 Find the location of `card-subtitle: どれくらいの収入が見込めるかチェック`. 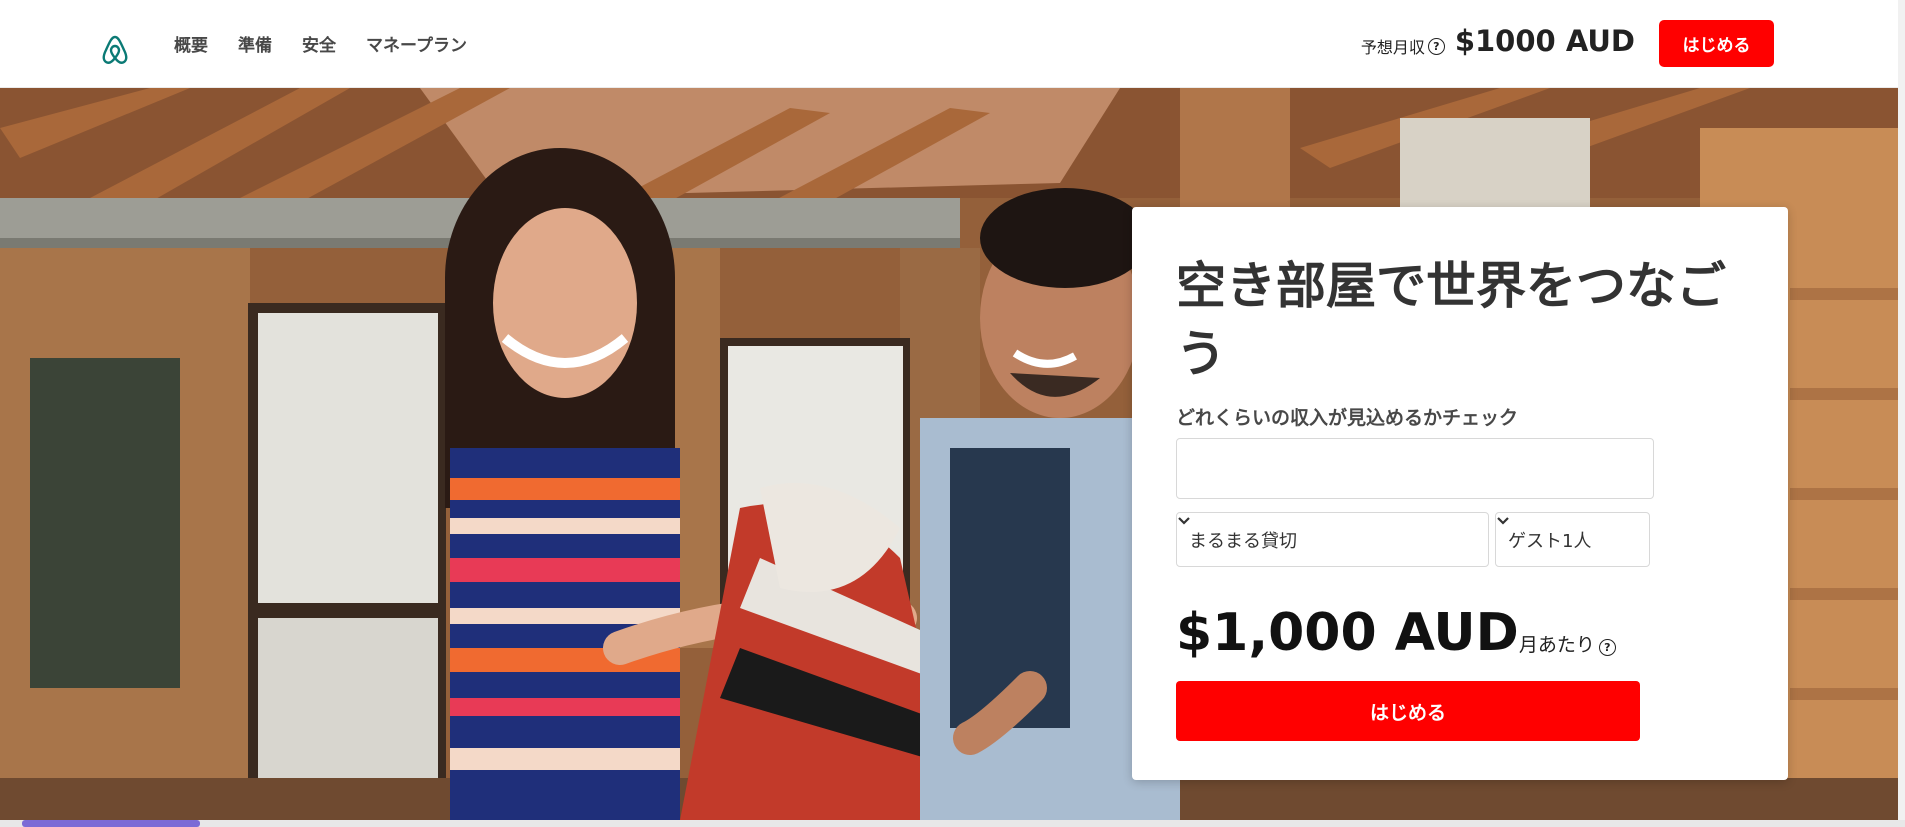

card-subtitle: どれくらいの収入が見込めるかチェック is located at coordinates (1347, 418).